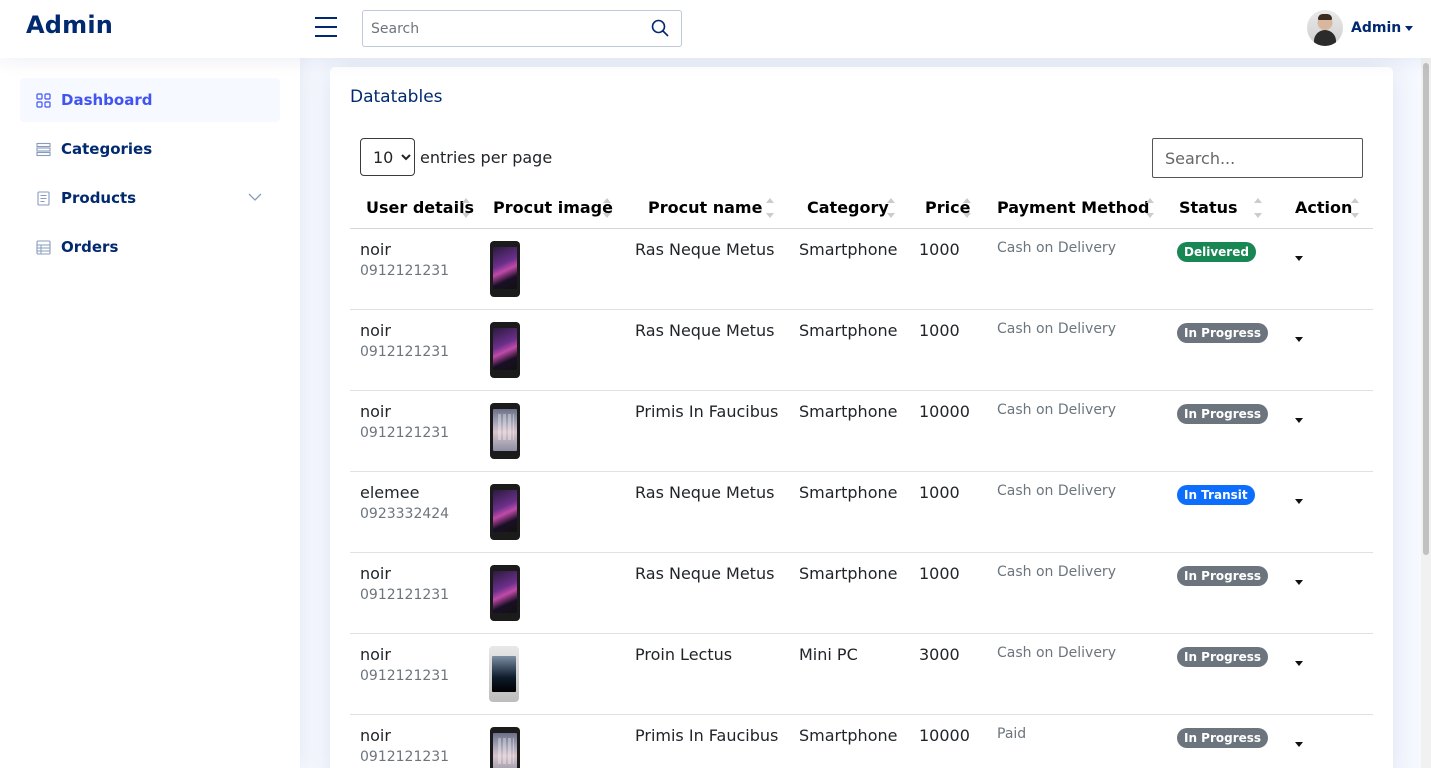 The image size is (1431, 768). I want to click on col-header-action: Action, so click(1323, 208).